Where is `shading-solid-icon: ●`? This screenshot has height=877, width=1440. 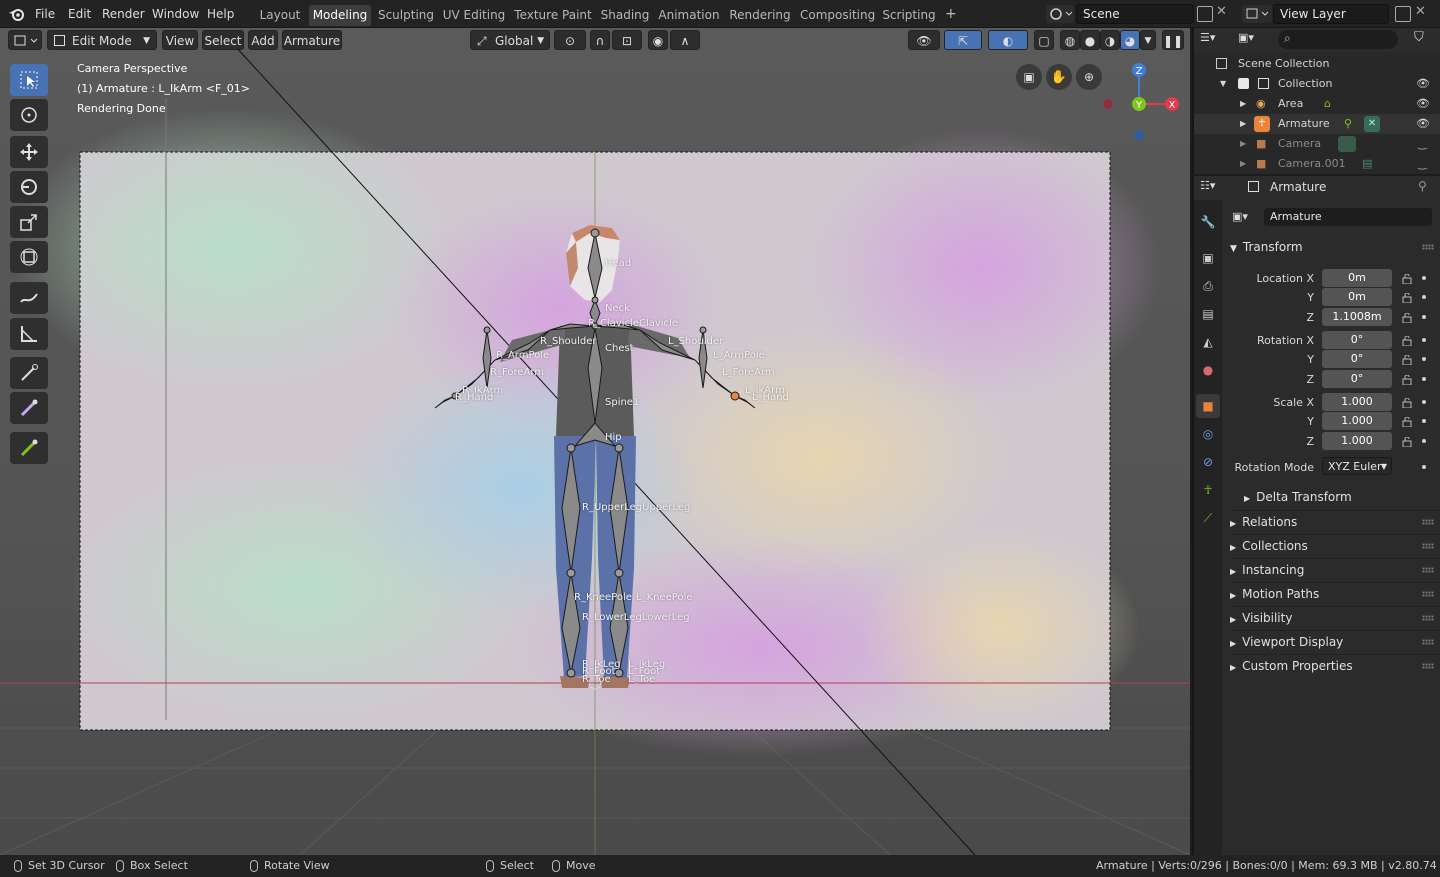 shading-solid-icon: ● is located at coordinates (1090, 40).